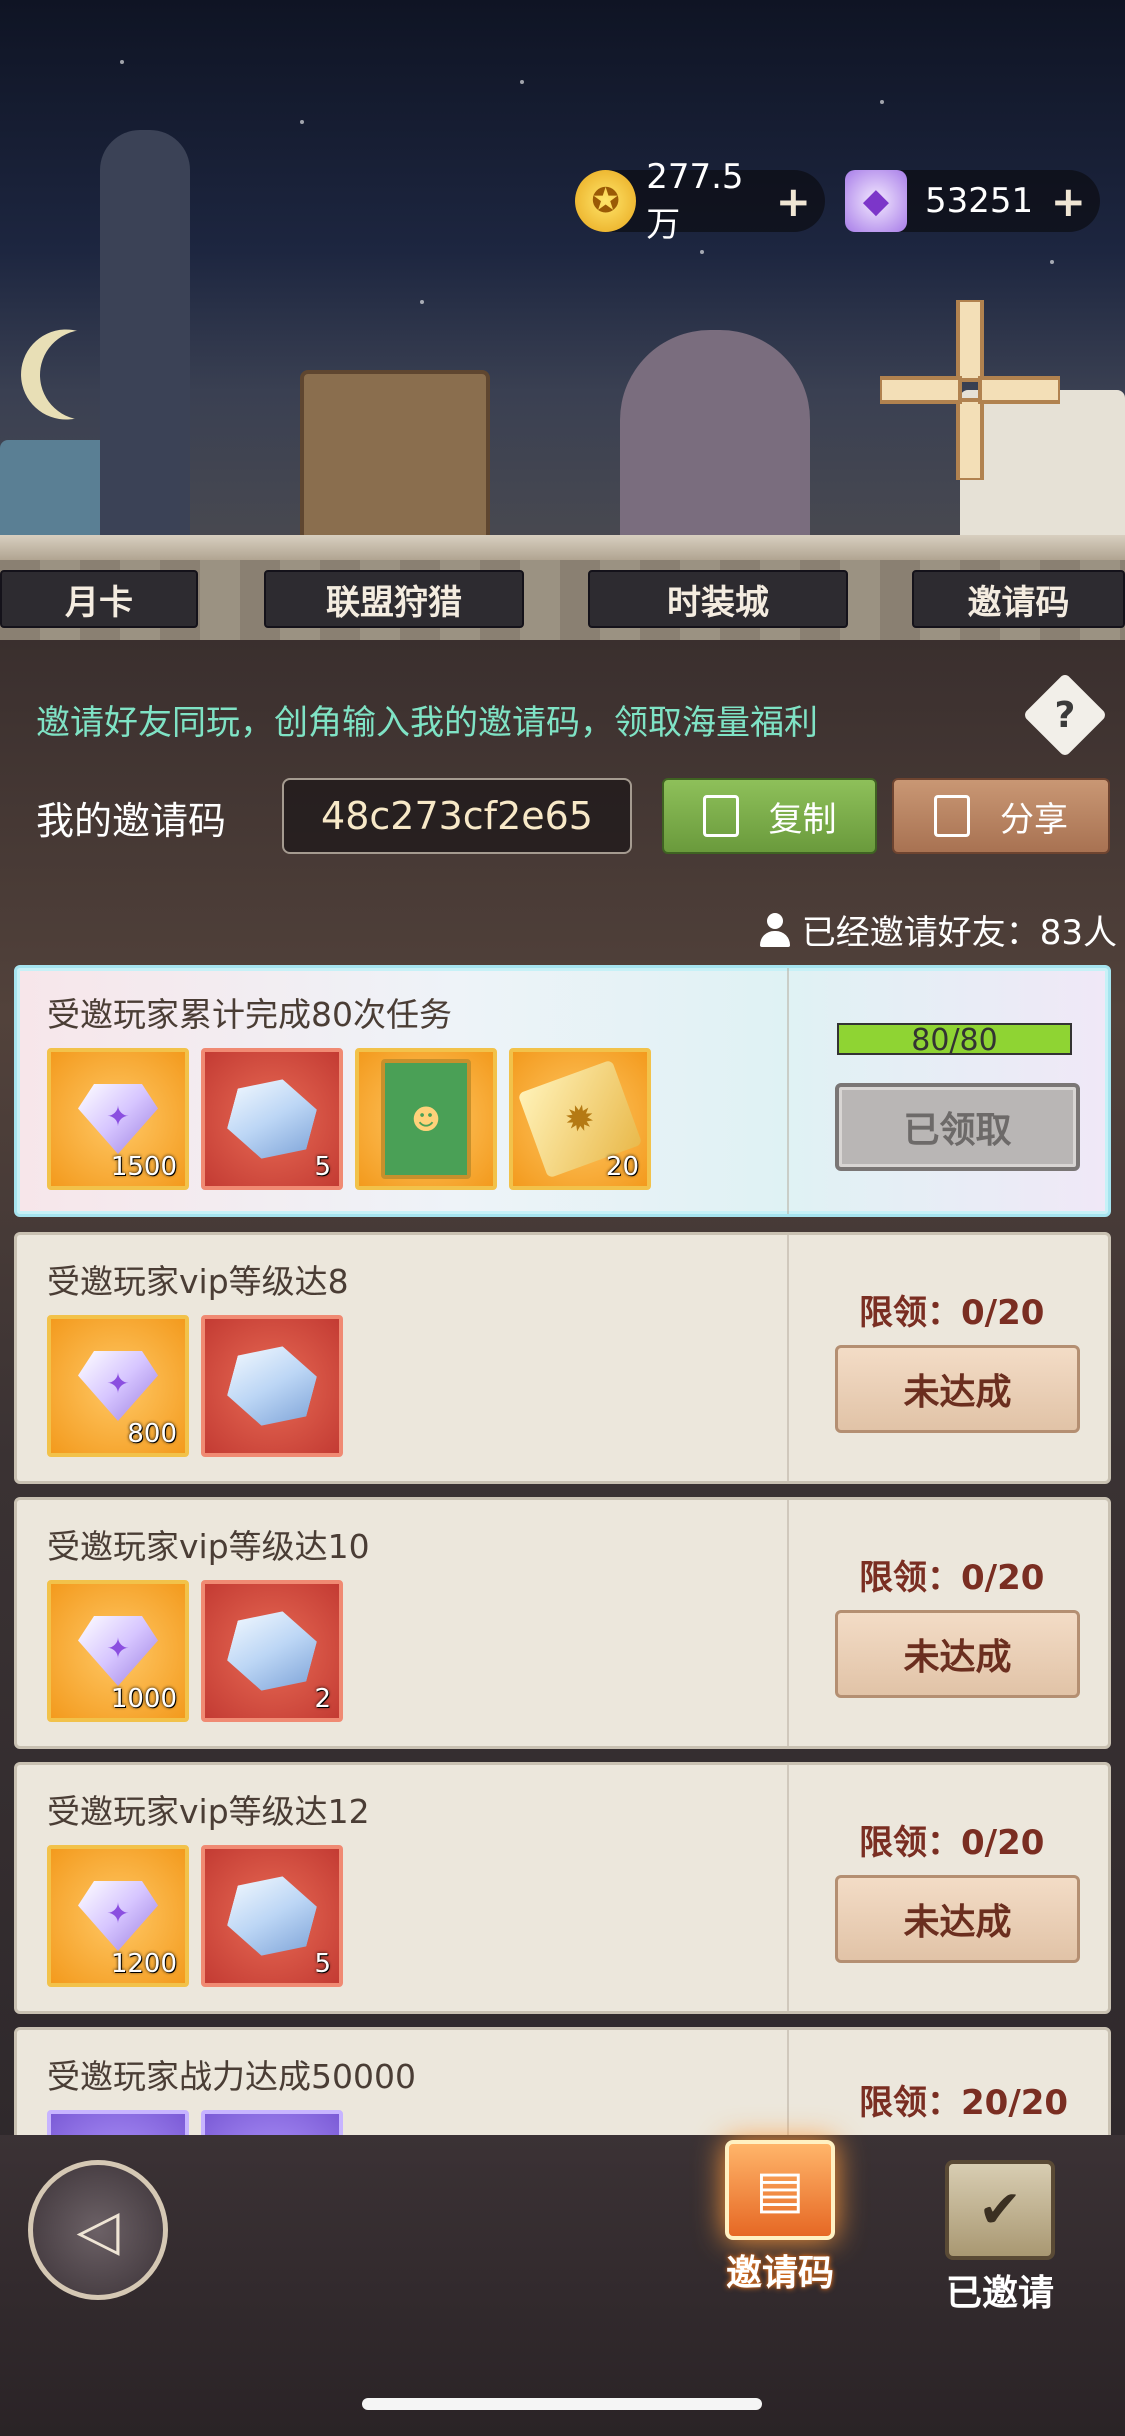 This screenshot has width=1125, height=2436. Describe the element at coordinates (208, 1811) in the screenshot. I see `task-title: 受邀玩家vip等级达12` at that location.